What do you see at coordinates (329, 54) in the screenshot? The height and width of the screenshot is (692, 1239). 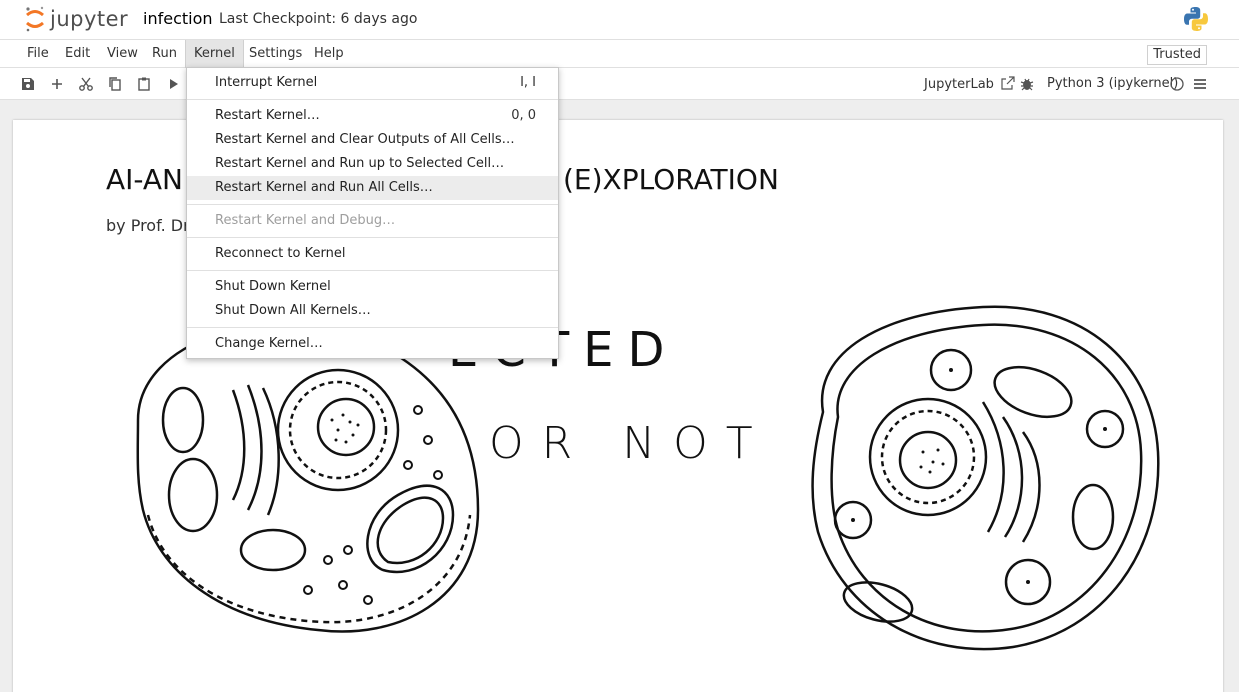 I see `menu-help: Help` at bounding box center [329, 54].